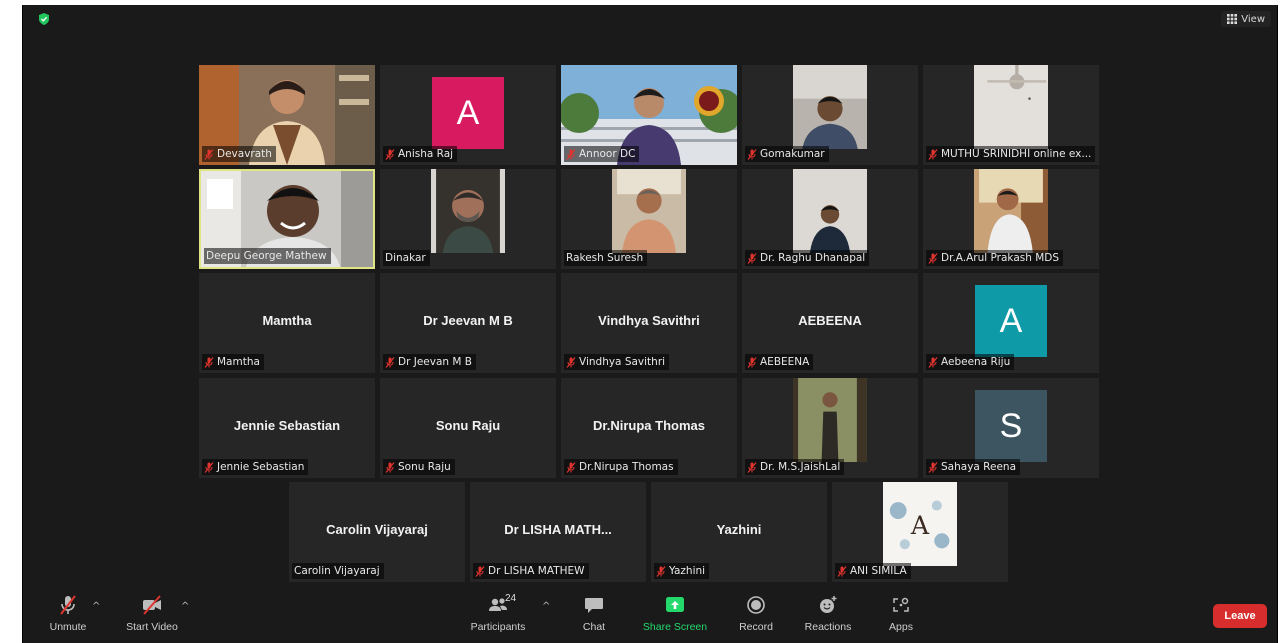 This screenshot has height=643, width=1285. I want to click on reactions-button: Reactions, so click(828, 614).